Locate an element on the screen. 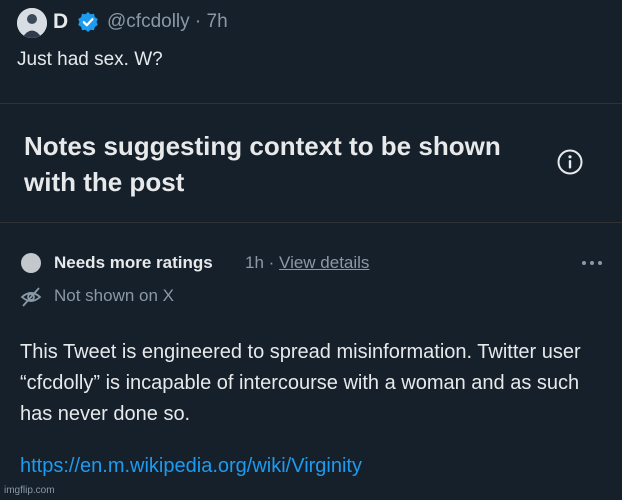 This screenshot has width=622, height=500. note-time: 1h is located at coordinates (254, 262).